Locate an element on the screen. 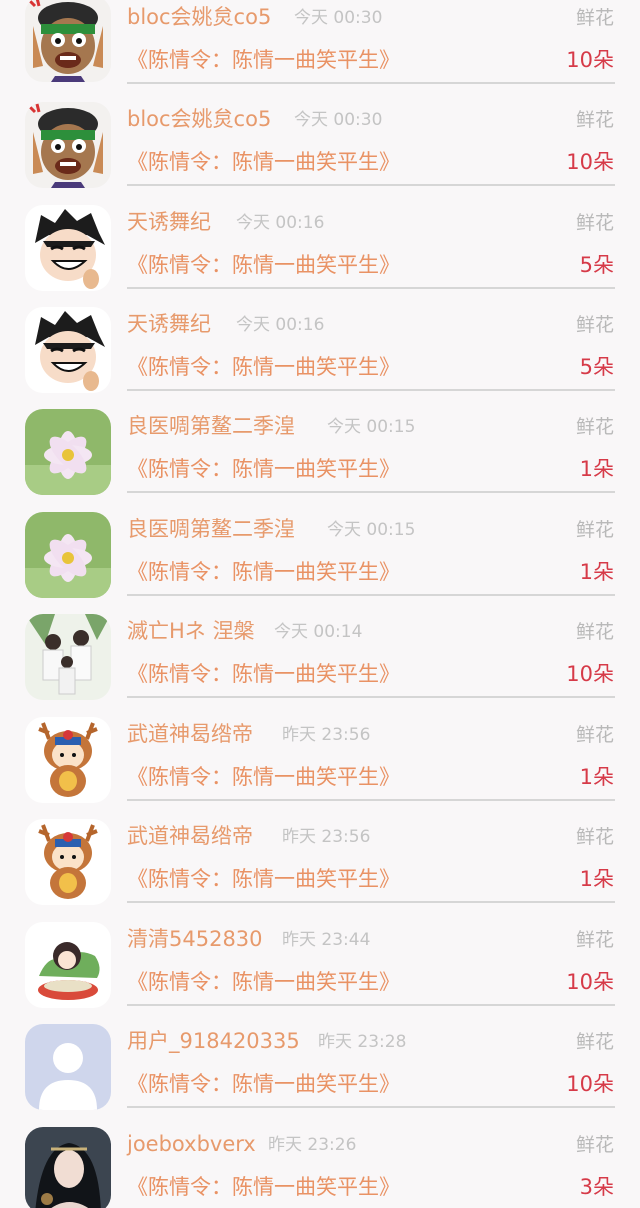  portrait-photo-icon is located at coordinates (68, 1167).